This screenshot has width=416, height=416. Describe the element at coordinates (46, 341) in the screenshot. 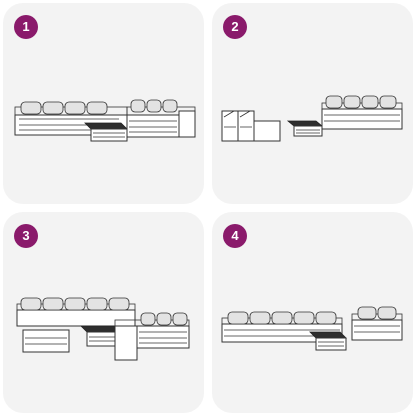

I see `ottoman` at that location.